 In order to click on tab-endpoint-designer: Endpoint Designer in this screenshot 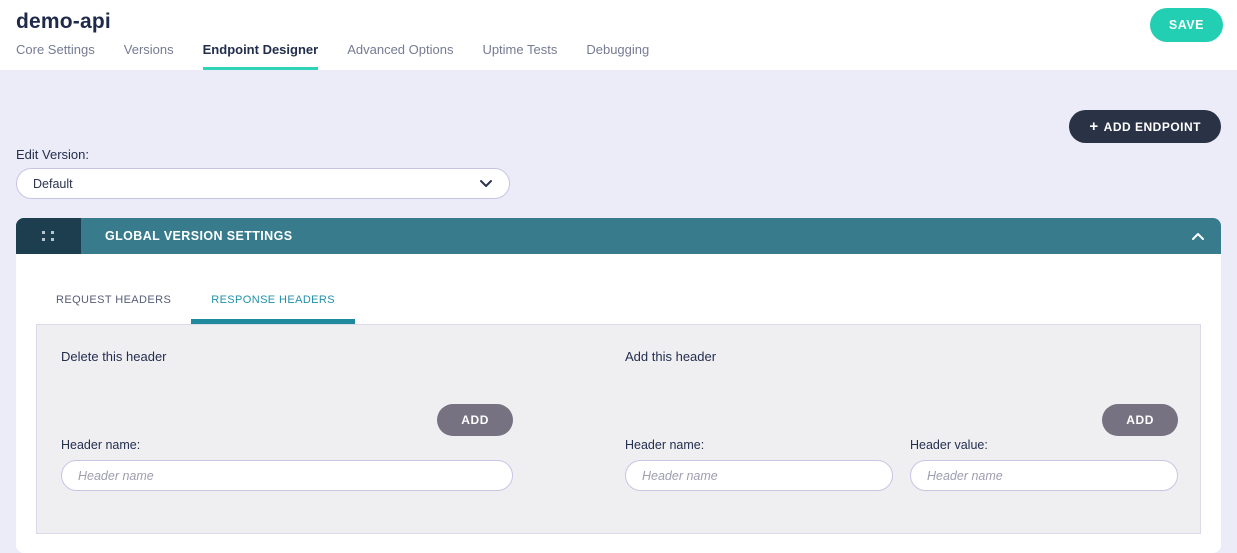, I will do `click(260, 56)`.